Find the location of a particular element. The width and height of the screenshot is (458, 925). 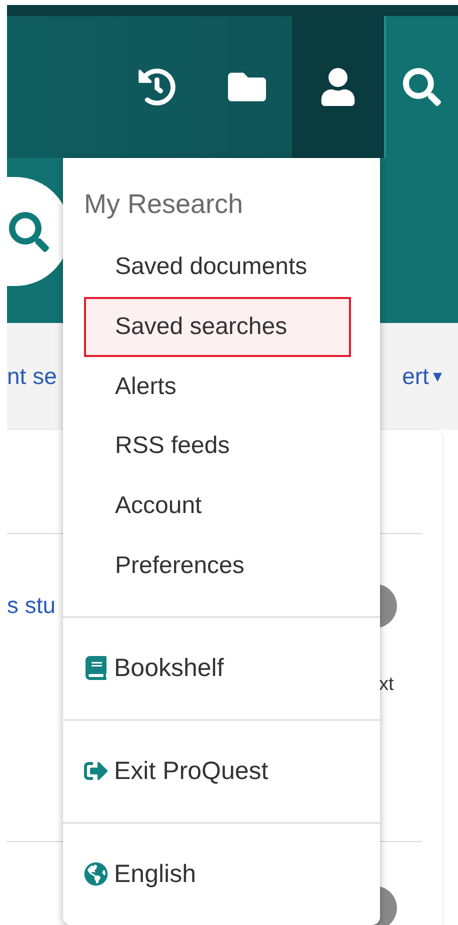

menu-heading: My Research is located at coordinates (163, 204).